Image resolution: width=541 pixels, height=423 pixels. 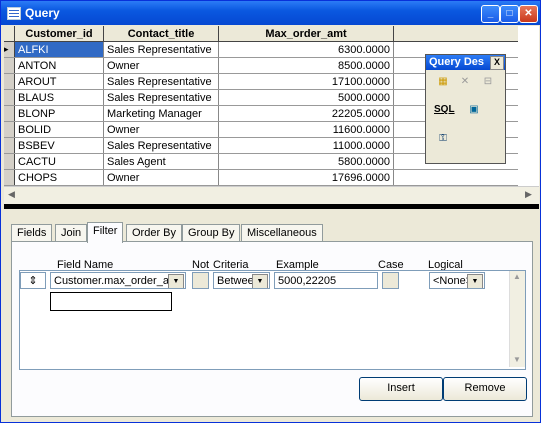 What do you see at coordinates (490, 14) in the screenshot?
I see `minimize-button: _` at bounding box center [490, 14].